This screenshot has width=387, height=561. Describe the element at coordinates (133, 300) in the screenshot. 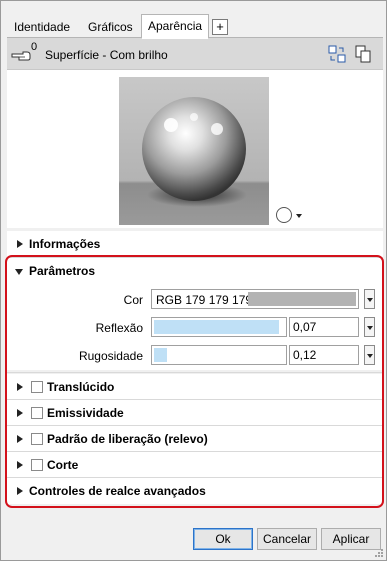

I see `cor-label: Cor` at that location.